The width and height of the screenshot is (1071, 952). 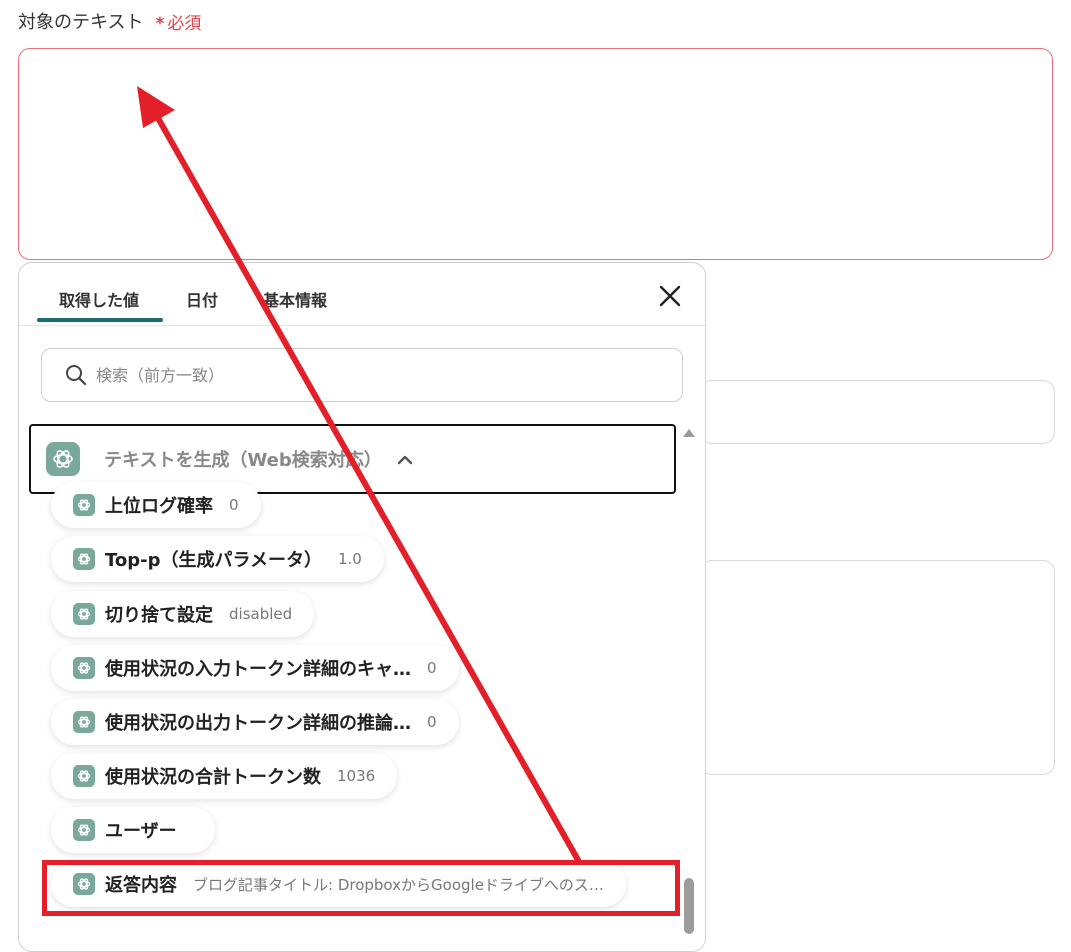 I want to click on value-list-item: 上位ログ確率 0, so click(x=156, y=505).